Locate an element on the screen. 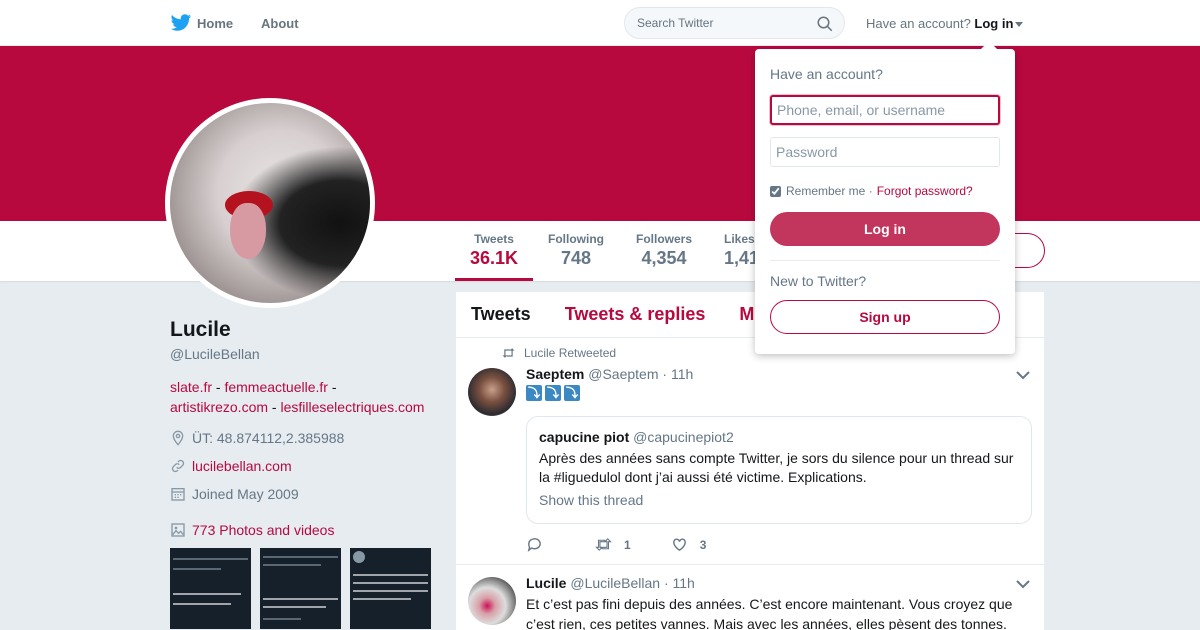  tab-media: M is located at coordinates (746, 314).